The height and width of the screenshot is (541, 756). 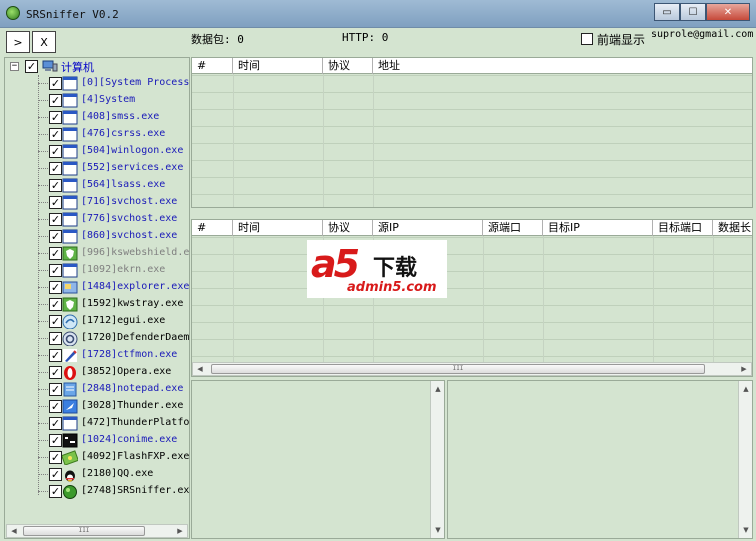 What do you see at coordinates (428, 228) in the screenshot?
I see `col-source-ip: 源IP` at bounding box center [428, 228].